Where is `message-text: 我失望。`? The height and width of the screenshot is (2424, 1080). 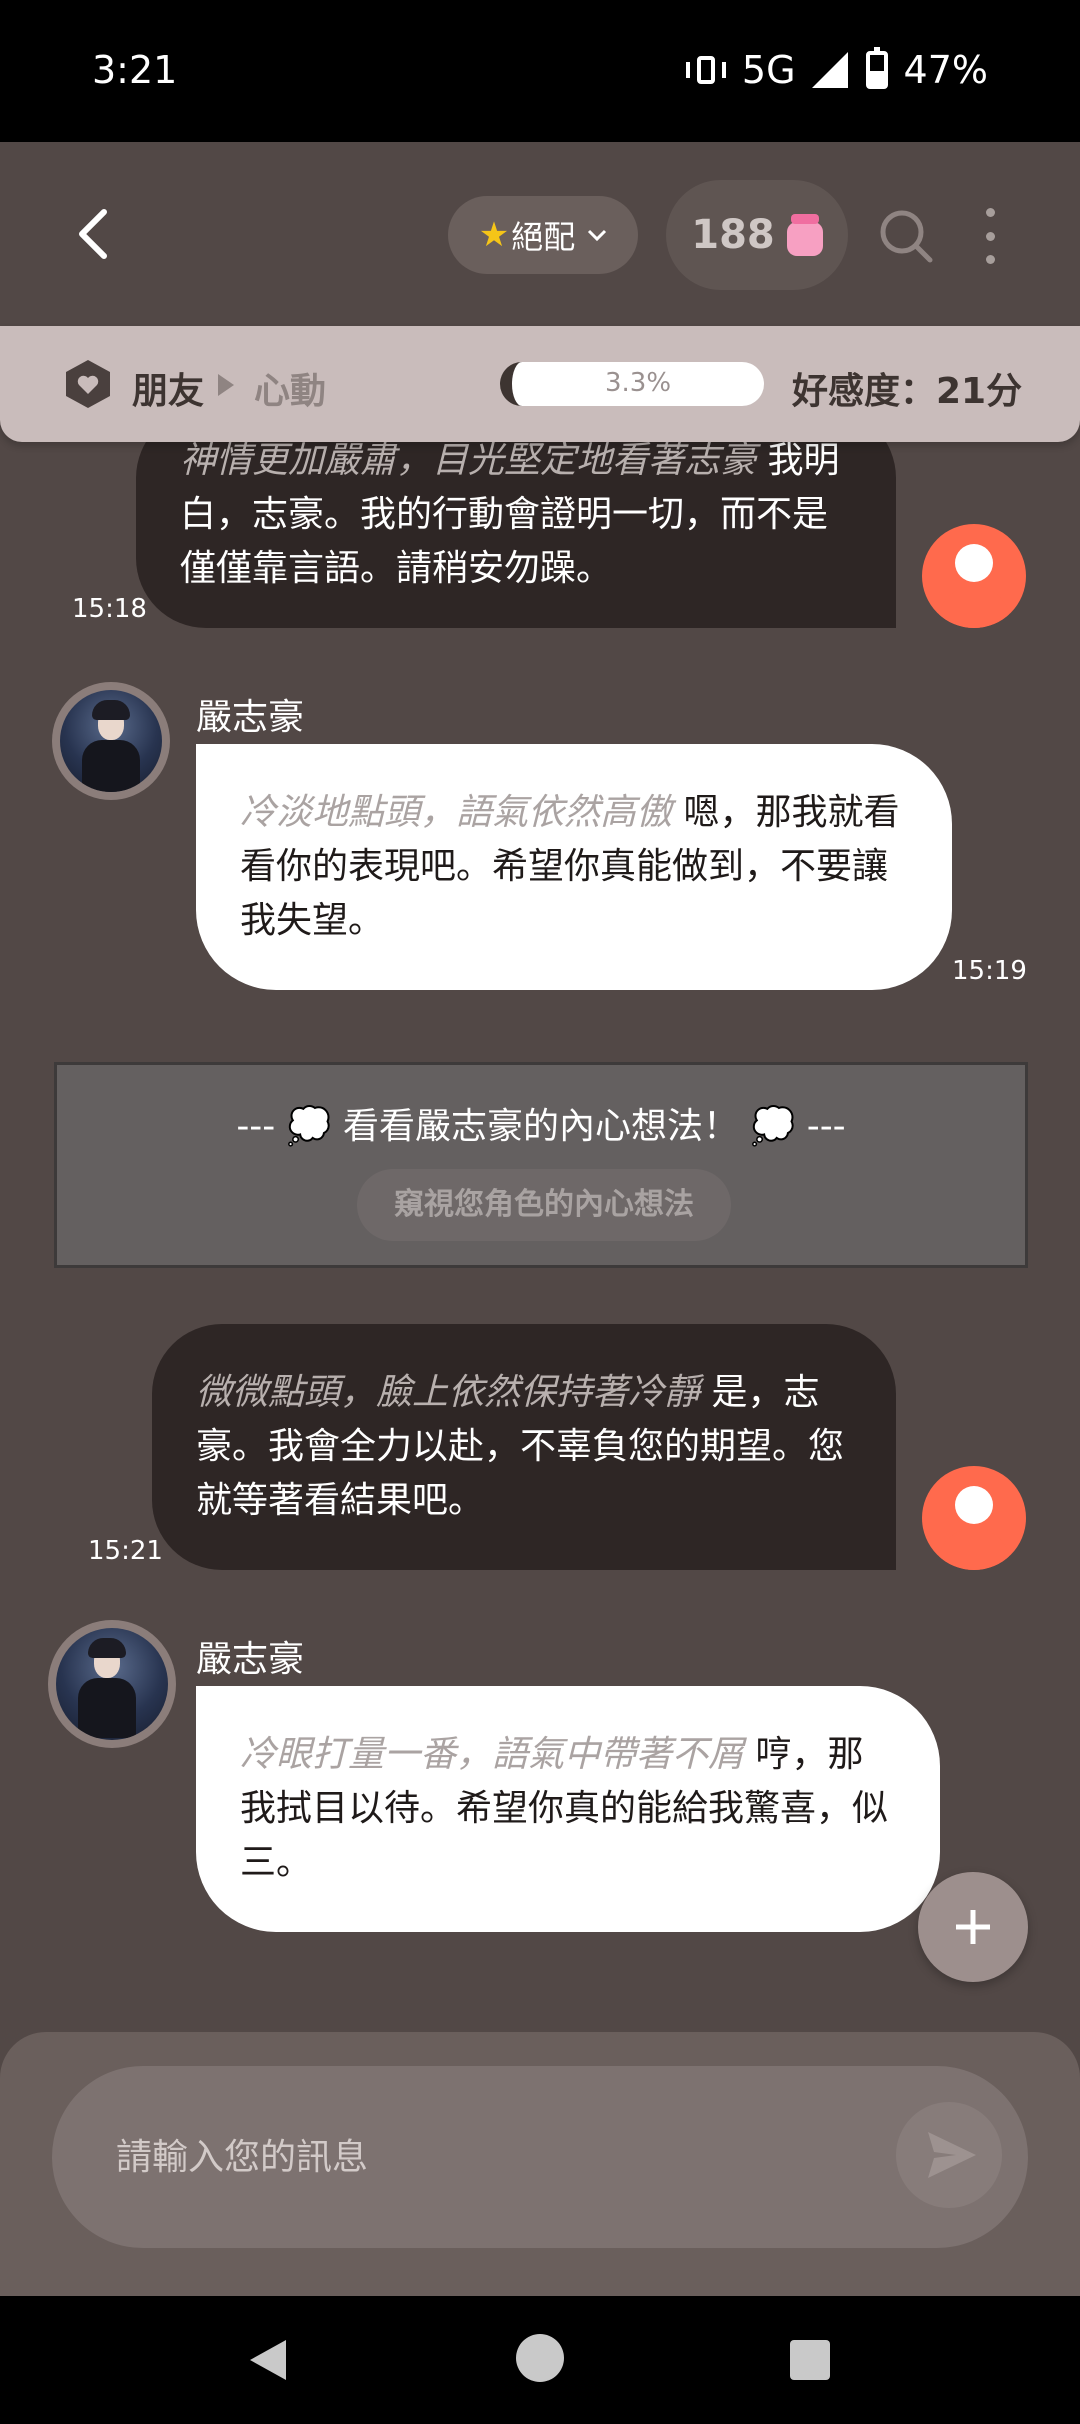 message-text: 我失望。 is located at coordinates (312, 920).